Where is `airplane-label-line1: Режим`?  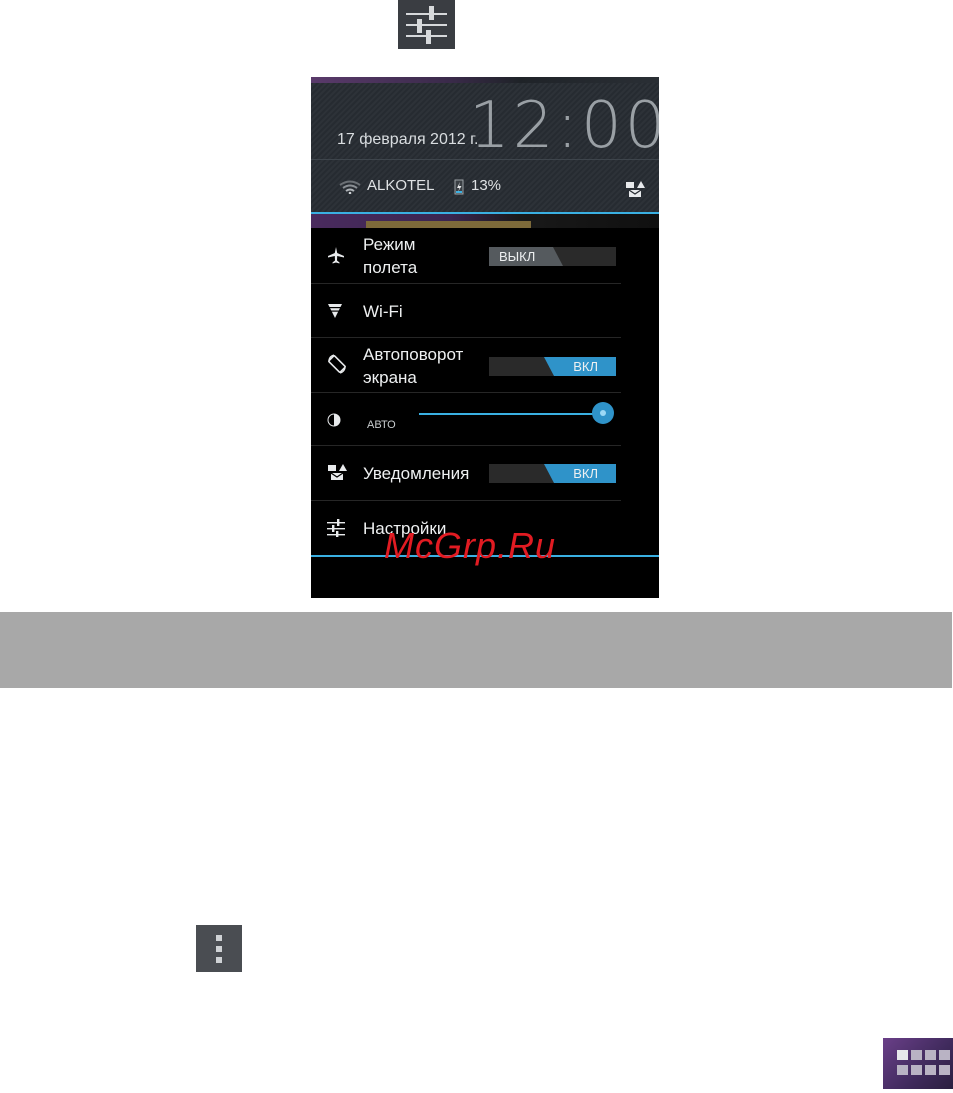 airplane-label-line1: Режим is located at coordinates (389, 244).